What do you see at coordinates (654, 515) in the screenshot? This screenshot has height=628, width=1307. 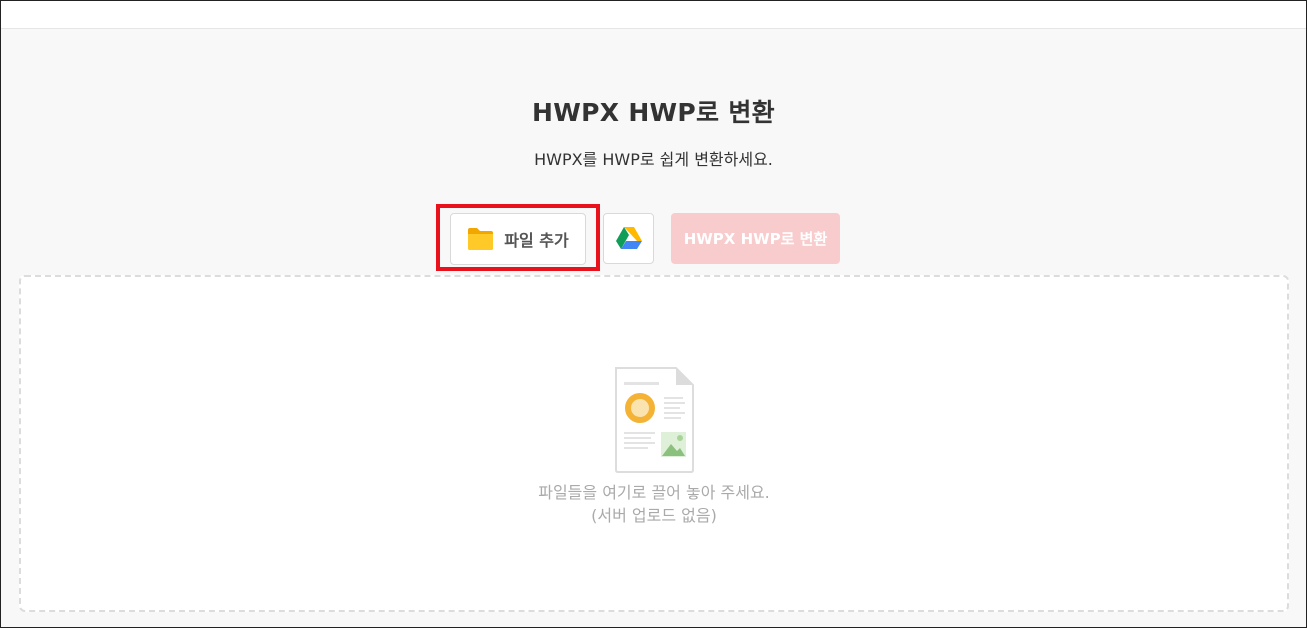 I see `no-upload-note: (서버 업로드 없음)` at bounding box center [654, 515].